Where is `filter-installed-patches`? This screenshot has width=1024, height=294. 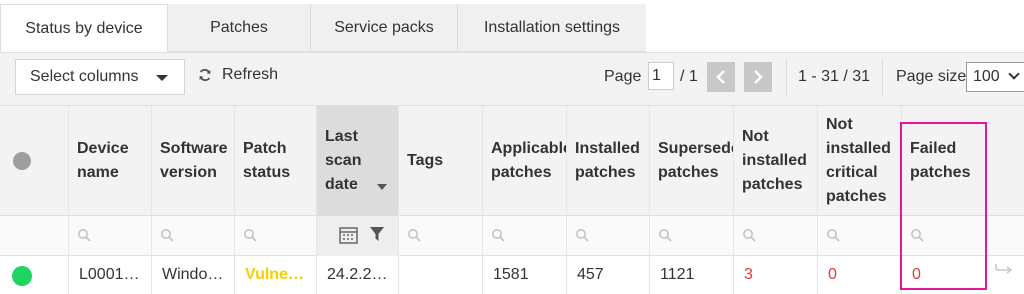
filter-installed-patches is located at coordinates (607, 236).